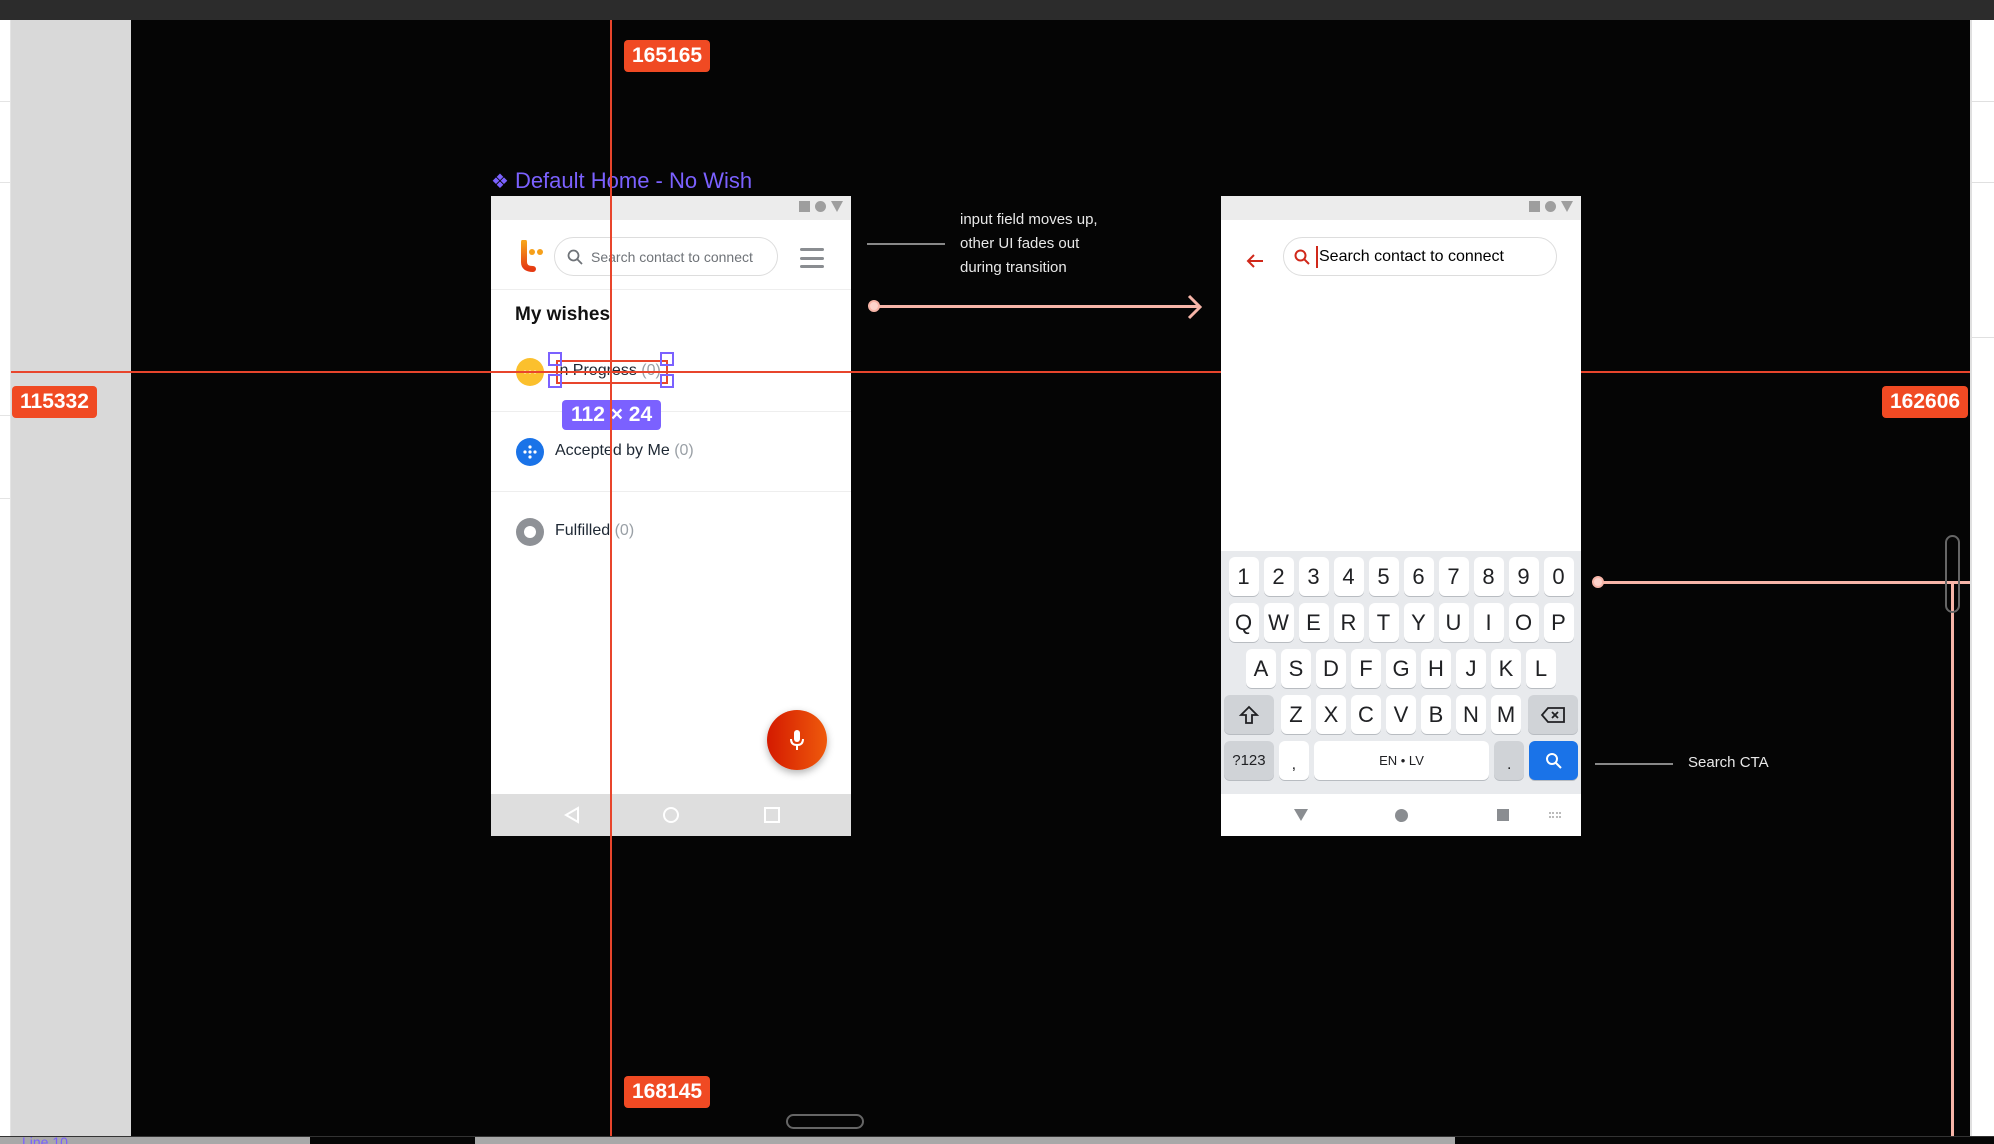 The height and width of the screenshot is (1144, 1994). What do you see at coordinates (1243, 622) in the screenshot?
I see `key-q: Q` at bounding box center [1243, 622].